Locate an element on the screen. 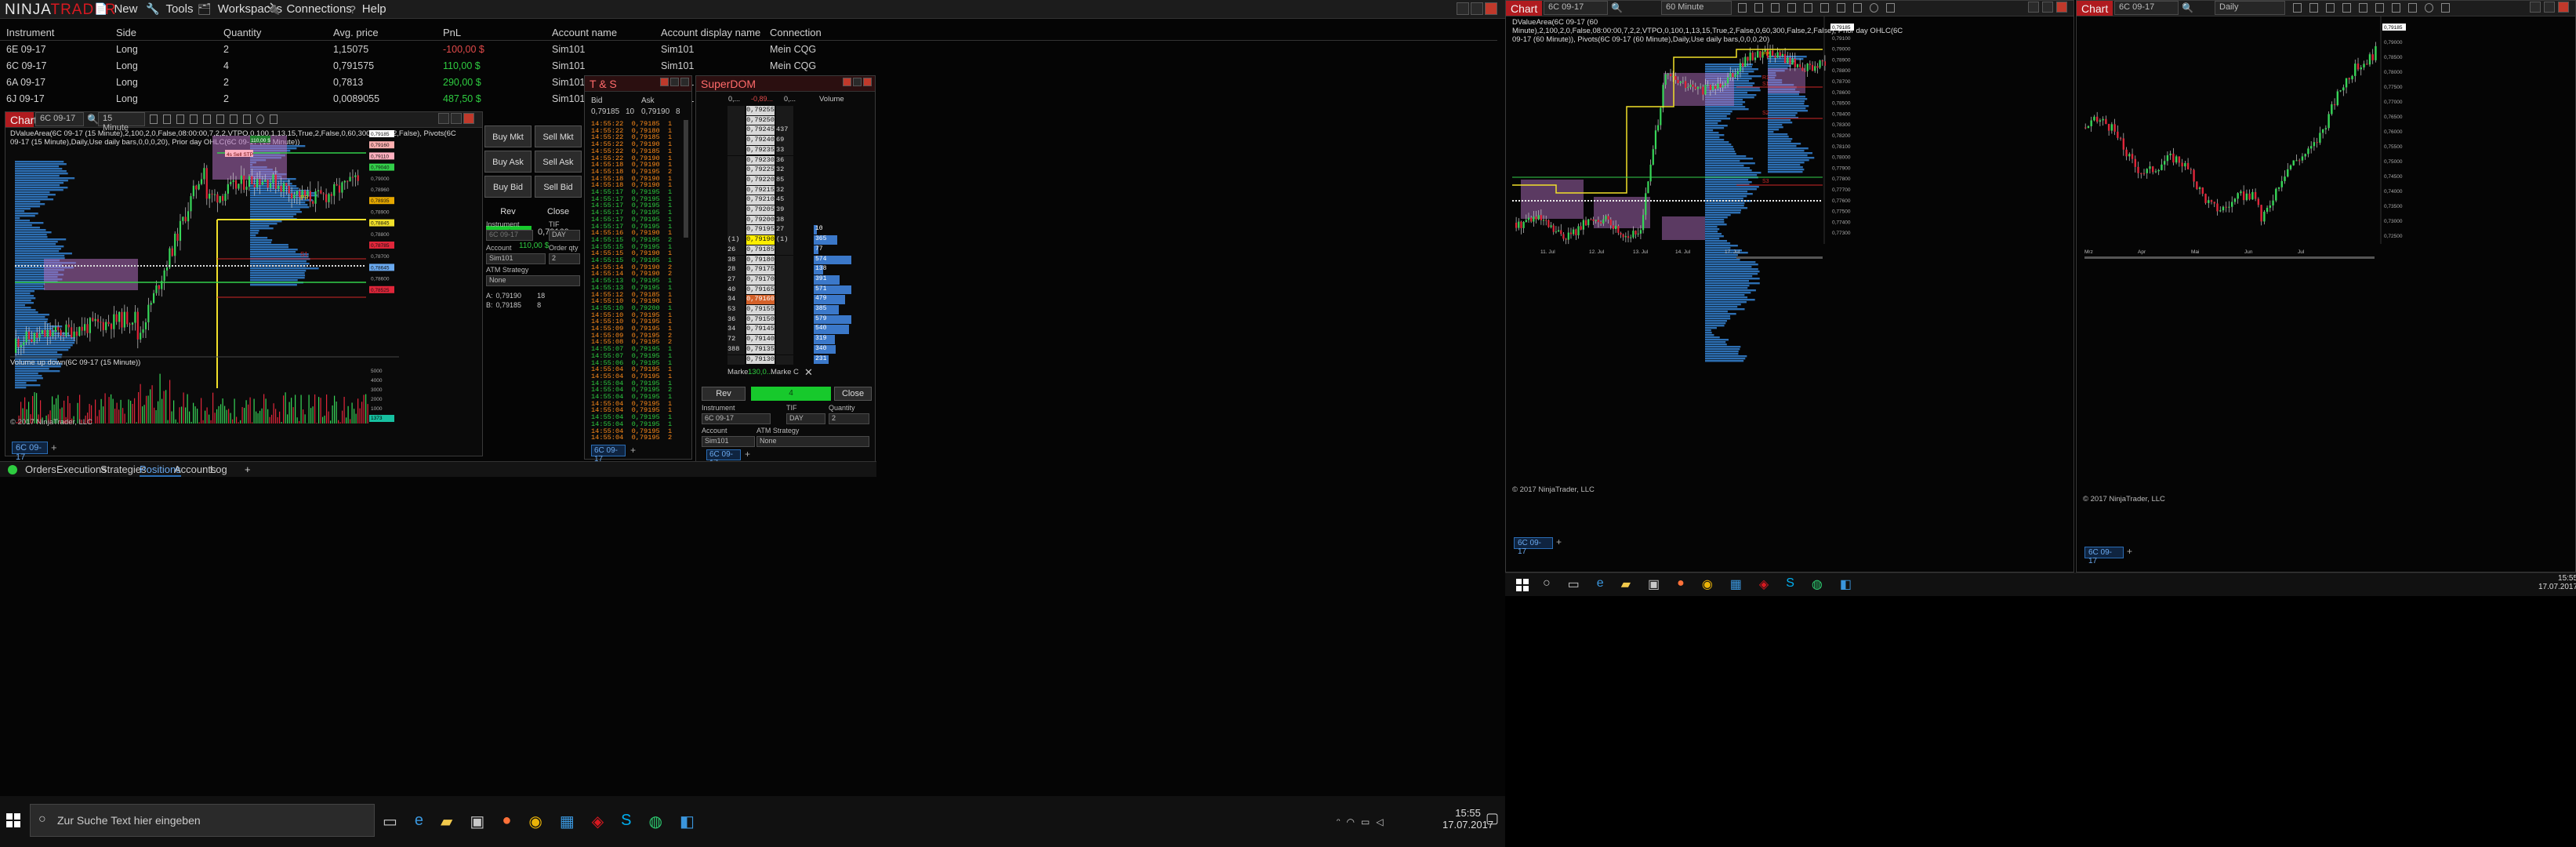 This screenshot has height=847, width=2576. dom-price-cell: 0,79255 is located at coordinates (761, 110).